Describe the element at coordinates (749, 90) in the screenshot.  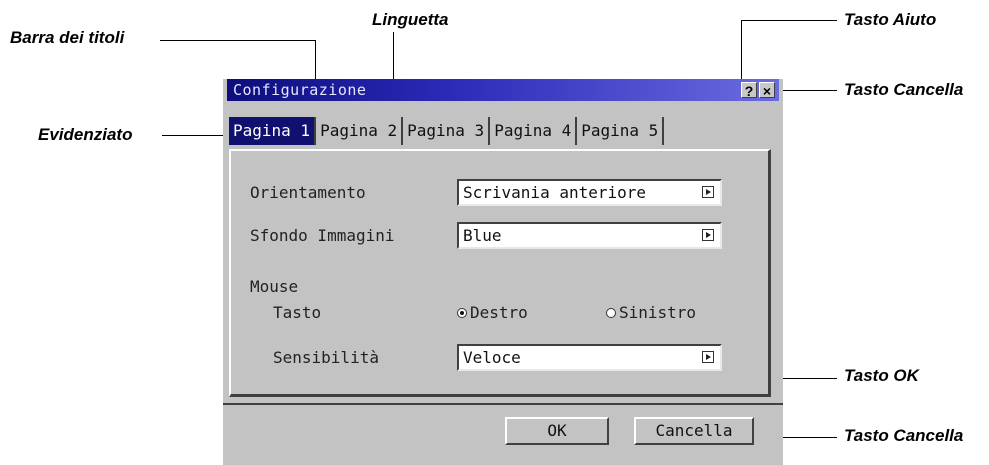
I see `help-button: ?` at that location.